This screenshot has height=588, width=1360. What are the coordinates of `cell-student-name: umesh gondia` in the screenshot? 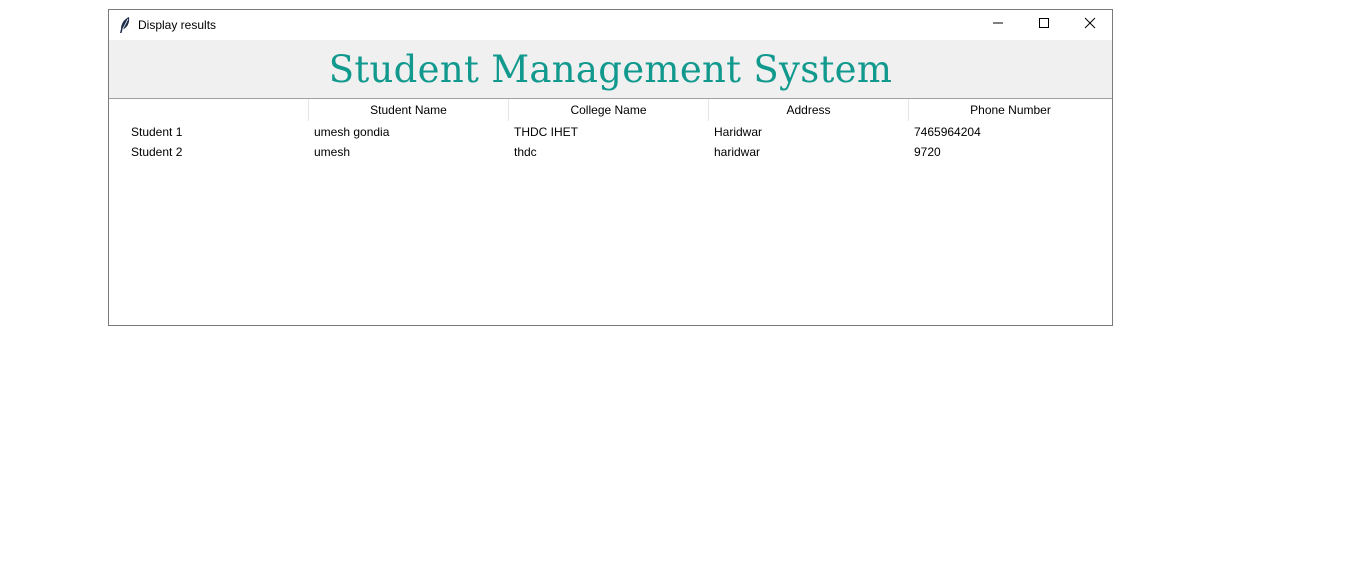 It's located at (352, 132).